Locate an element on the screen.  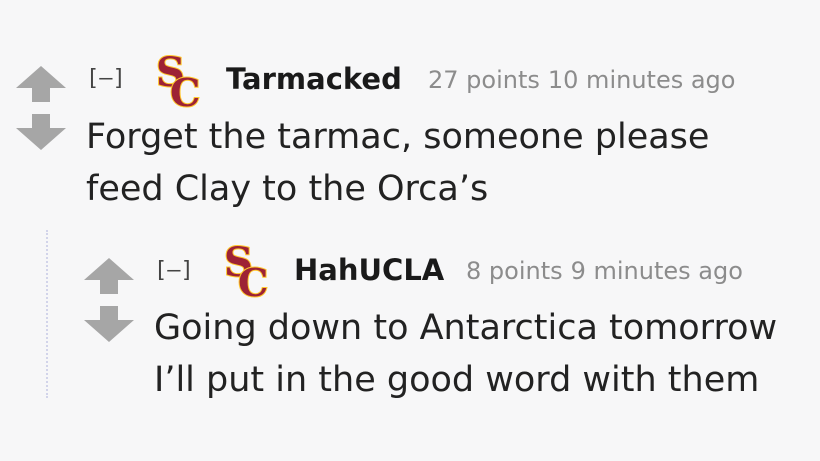
comment-meta: 27 points 10 minutes ago is located at coordinates (581, 80).